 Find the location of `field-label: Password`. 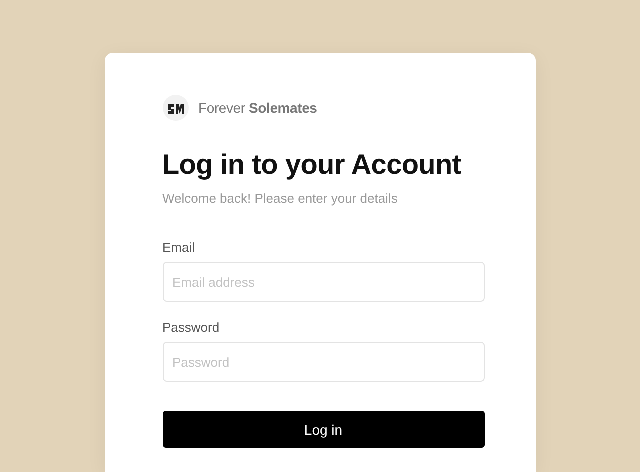

field-label: Password is located at coordinates (191, 327).